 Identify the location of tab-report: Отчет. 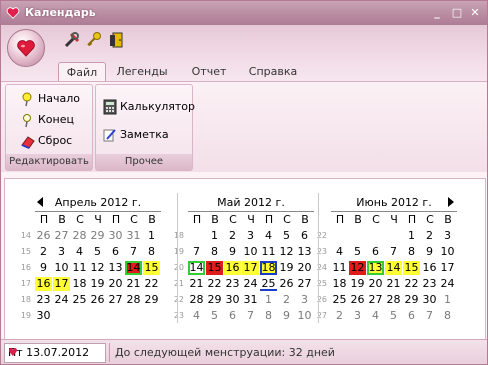
(209, 71).